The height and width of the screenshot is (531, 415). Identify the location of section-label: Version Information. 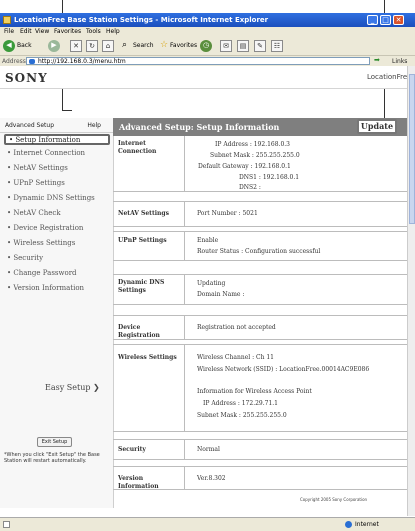
(138, 482).